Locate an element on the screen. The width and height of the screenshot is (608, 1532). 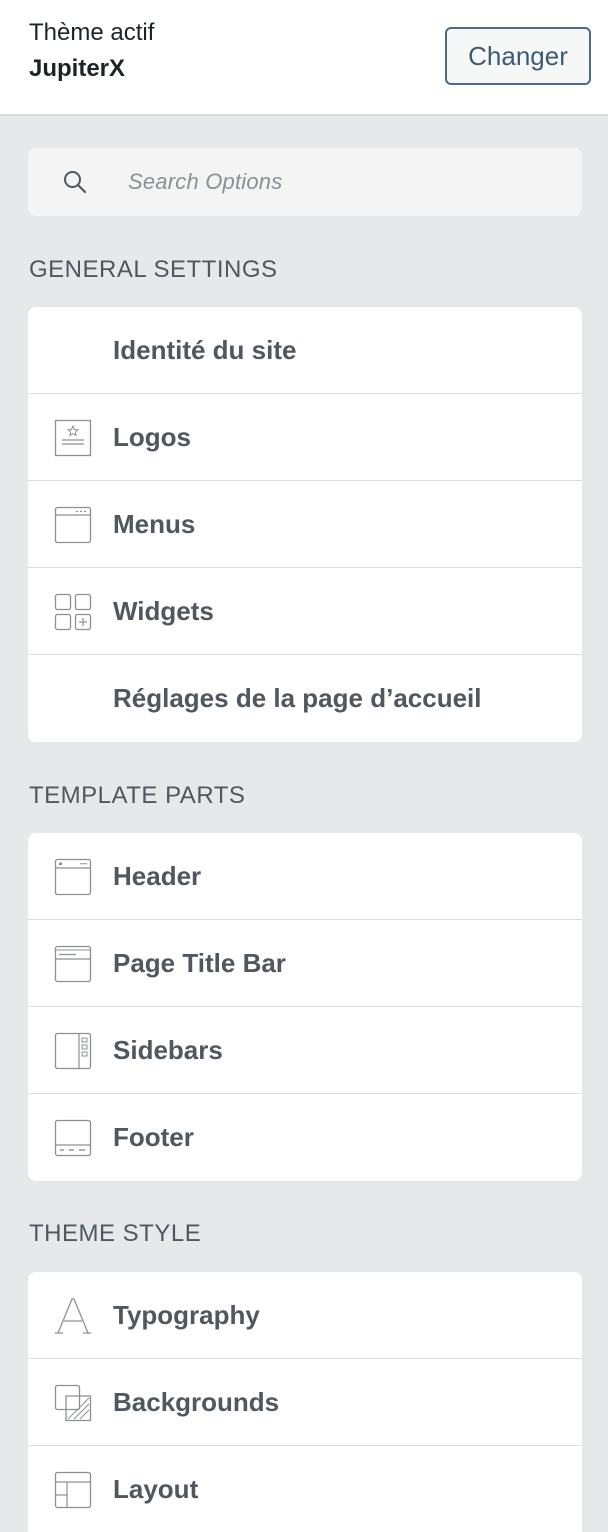
search-placeholder: Search Options is located at coordinates (205, 181).